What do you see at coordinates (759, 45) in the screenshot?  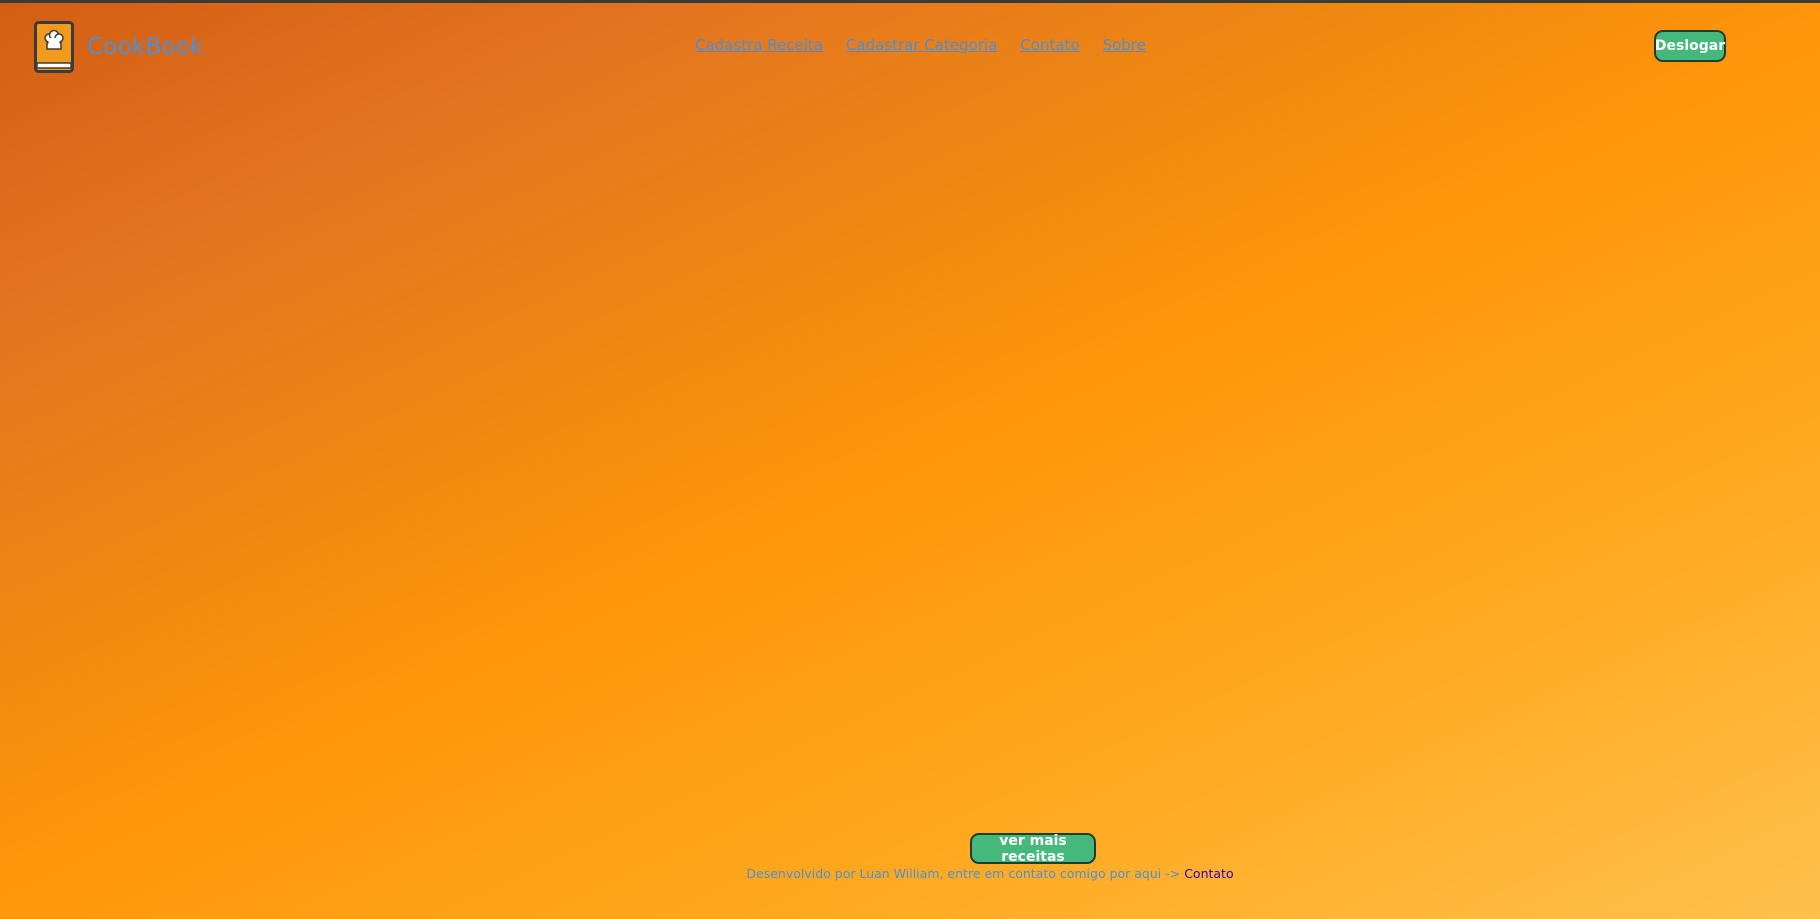 I see `nav-item-cadastra-receita: Cadastra Receita` at bounding box center [759, 45].